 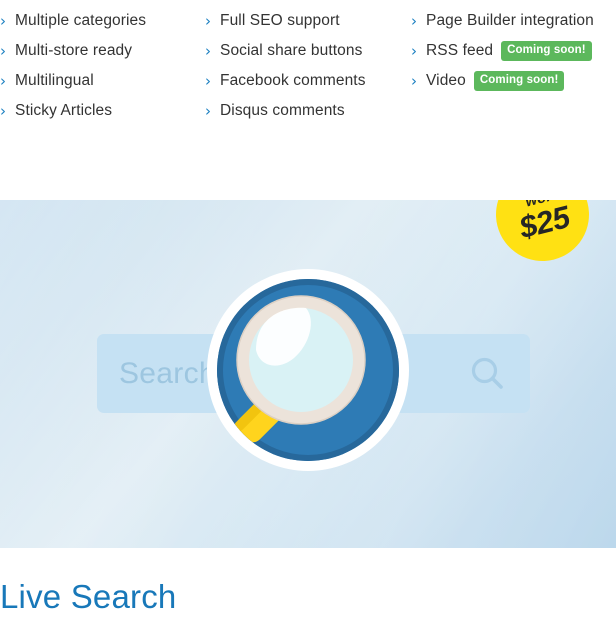 I want to click on search-icon, so click(x=488, y=374).